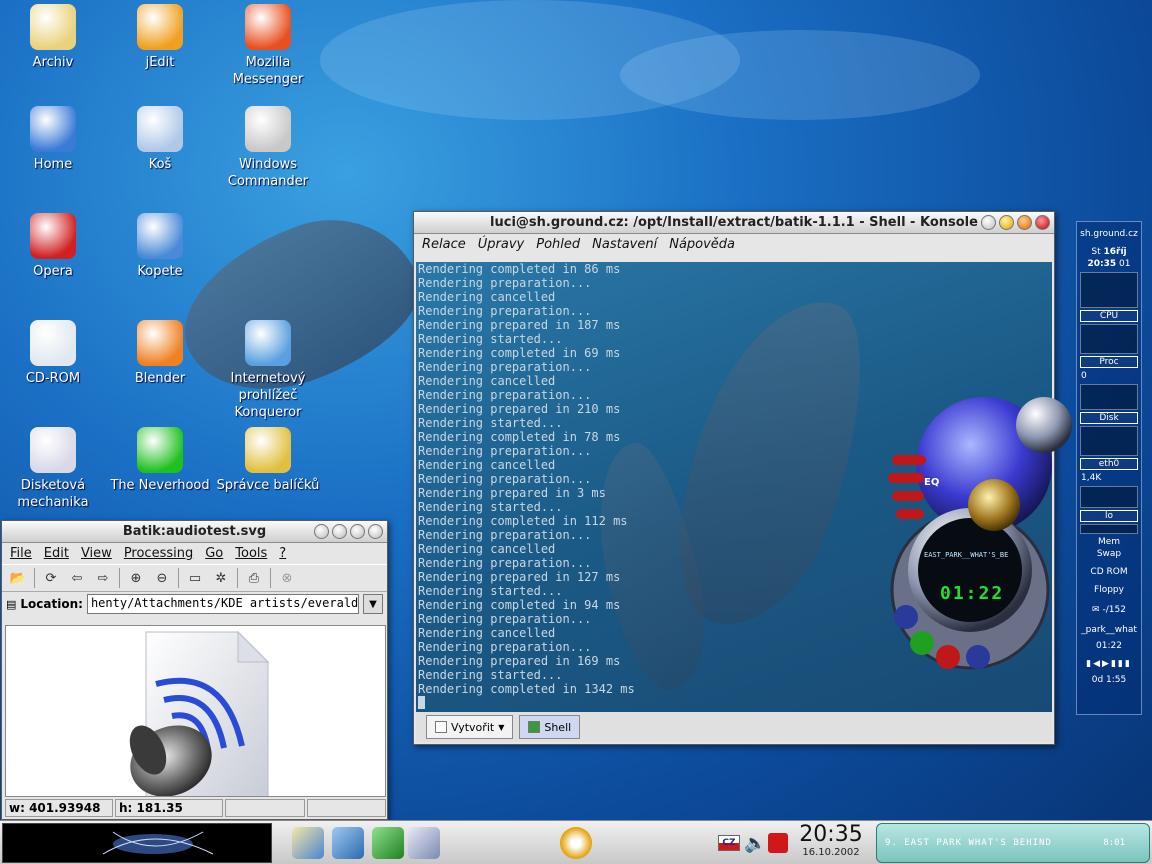  Describe the element at coordinates (755, 843) in the screenshot. I see `volume-icon: 🔈` at that location.